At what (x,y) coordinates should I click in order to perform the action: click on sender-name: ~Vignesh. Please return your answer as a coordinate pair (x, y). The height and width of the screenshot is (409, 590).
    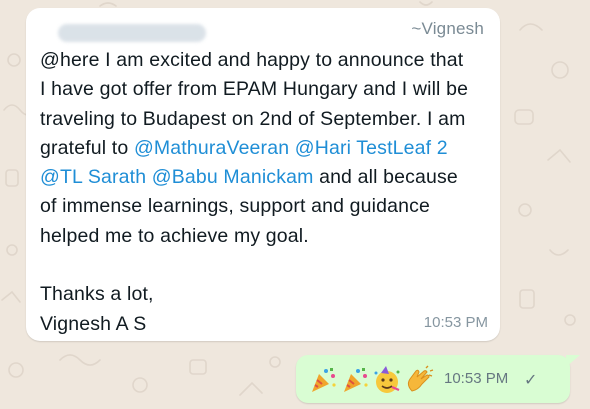
    Looking at the image, I should click on (447, 29).